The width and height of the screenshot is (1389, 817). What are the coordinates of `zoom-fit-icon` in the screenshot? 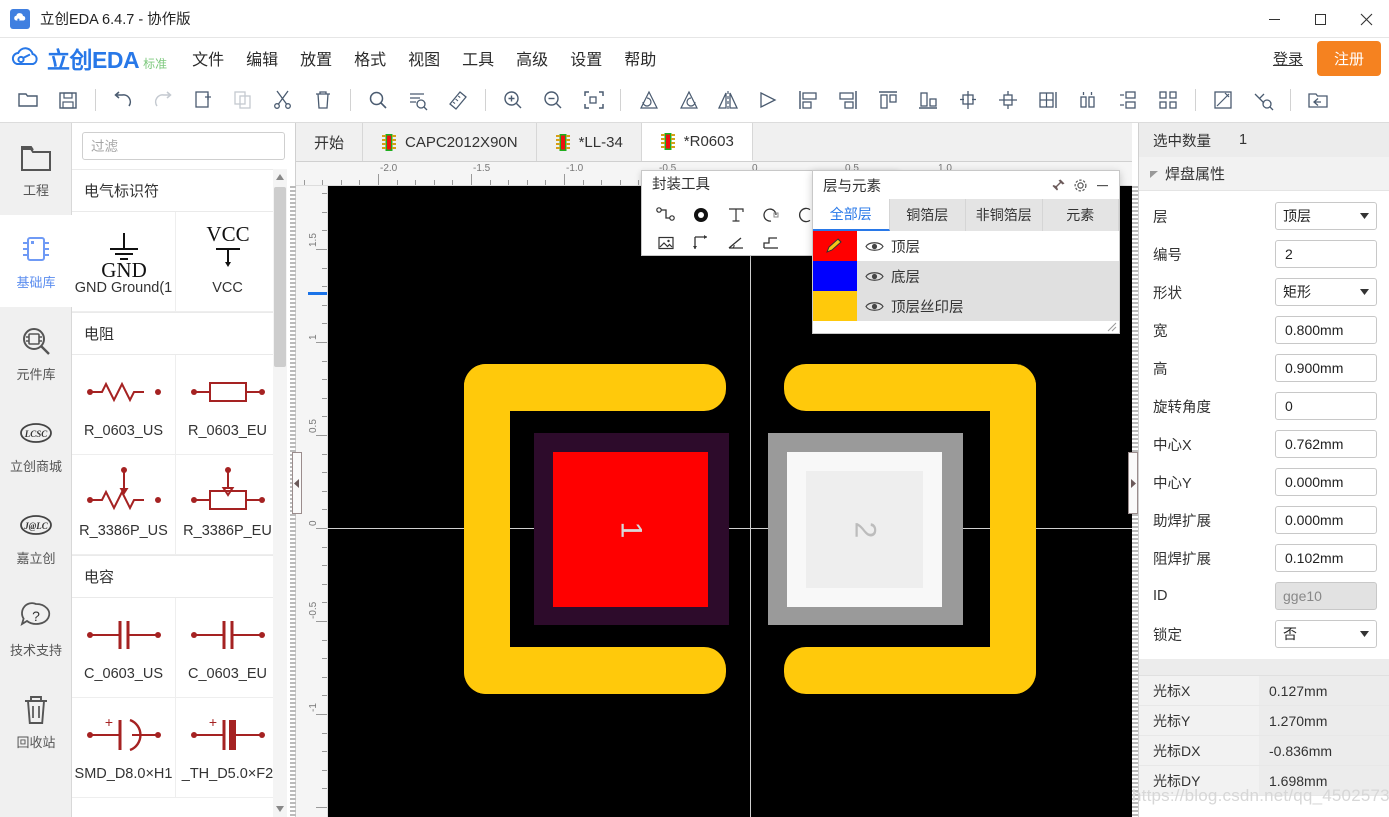 It's located at (593, 100).